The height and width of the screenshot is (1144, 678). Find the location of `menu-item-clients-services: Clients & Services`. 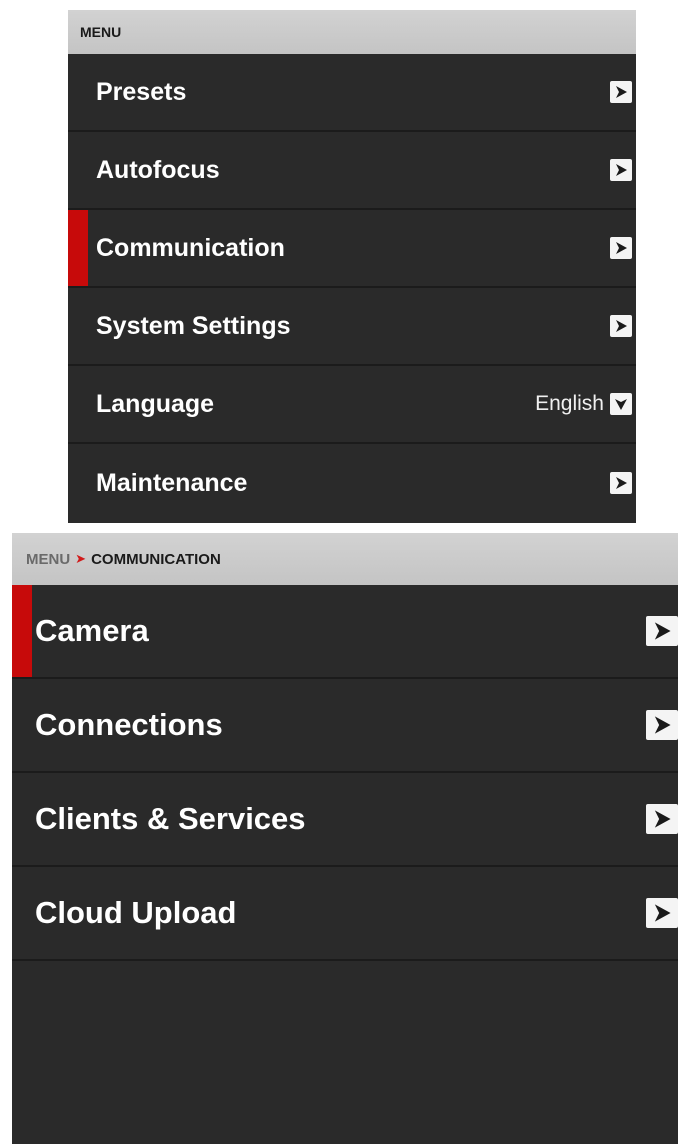

menu-item-clients-services: Clients & Services is located at coordinates (345, 820).